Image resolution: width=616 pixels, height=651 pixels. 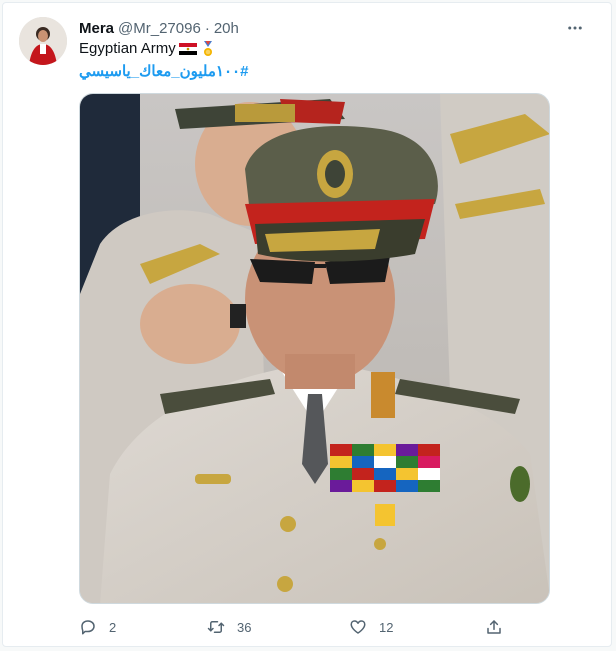 I want to click on retweet-count: 36, so click(x=244, y=627).